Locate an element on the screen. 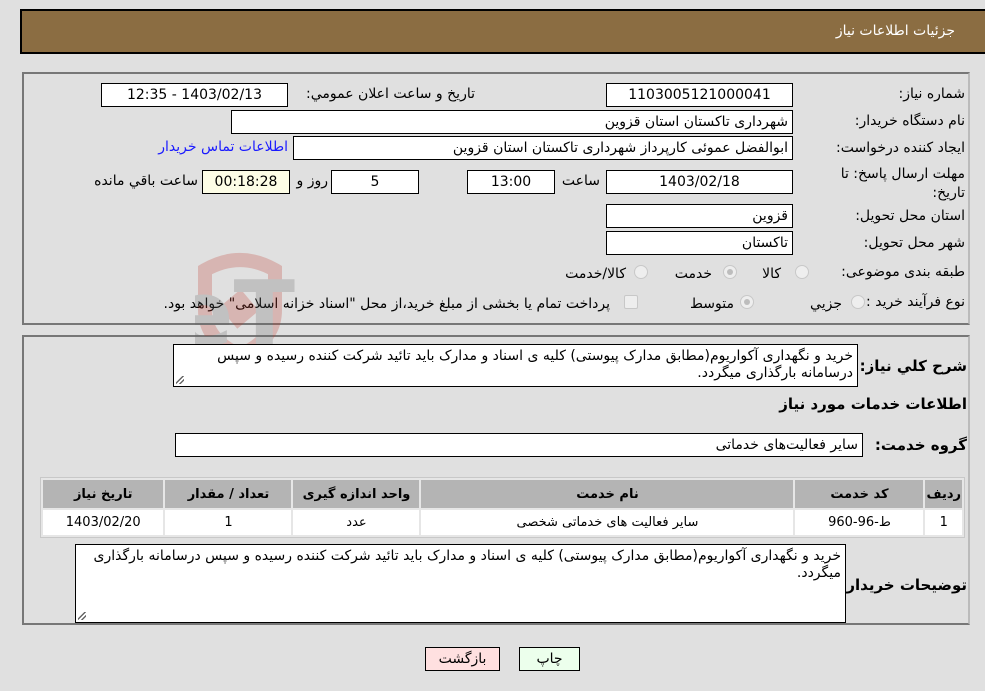  category-option-goods: کالا is located at coordinates (771, 274).